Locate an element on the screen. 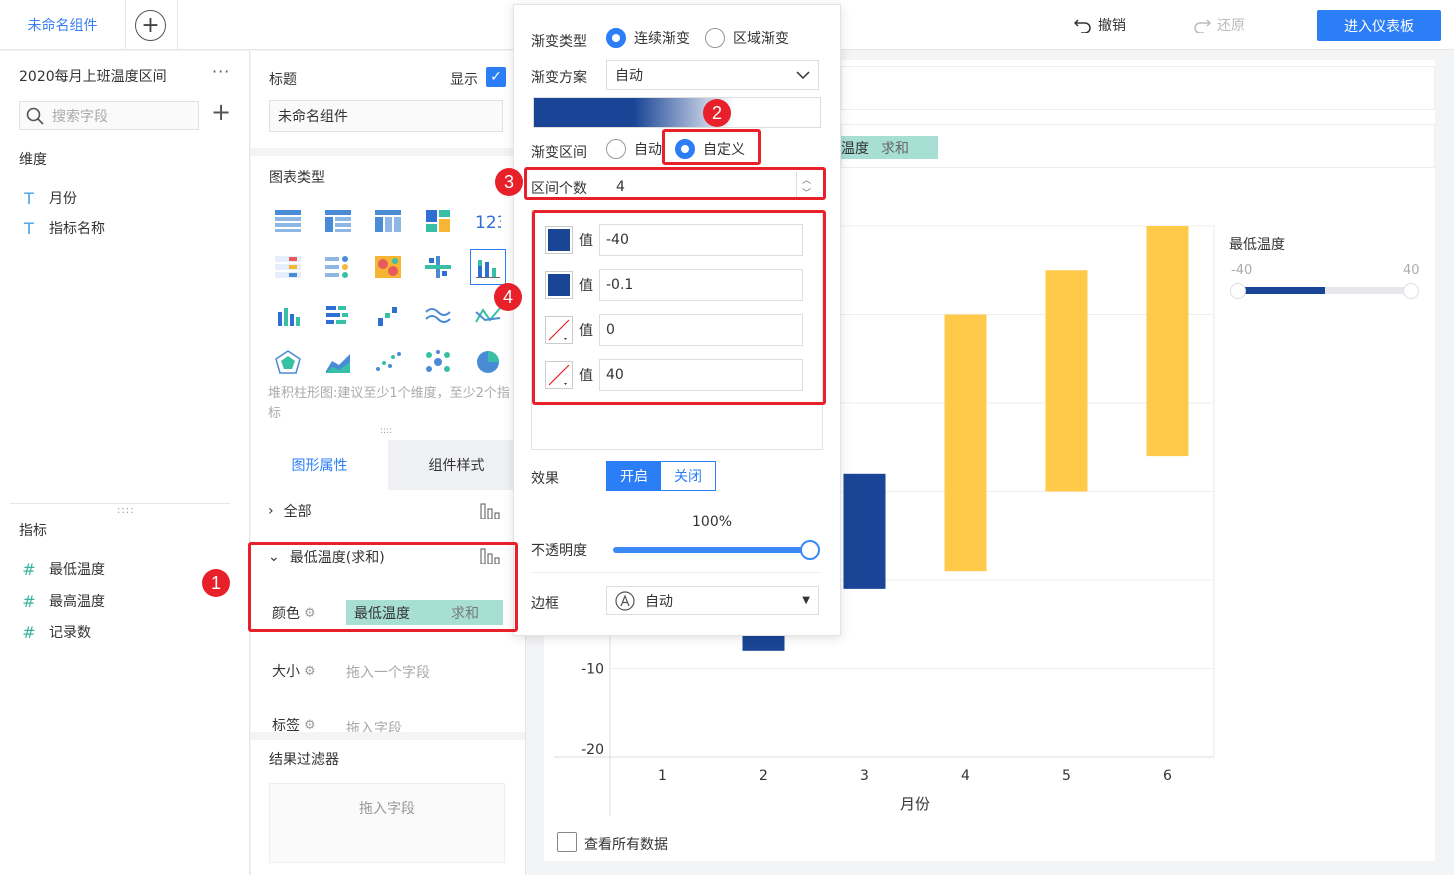 The height and width of the screenshot is (875, 1454). undo-label: 撤销 is located at coordinates (1112, 26).